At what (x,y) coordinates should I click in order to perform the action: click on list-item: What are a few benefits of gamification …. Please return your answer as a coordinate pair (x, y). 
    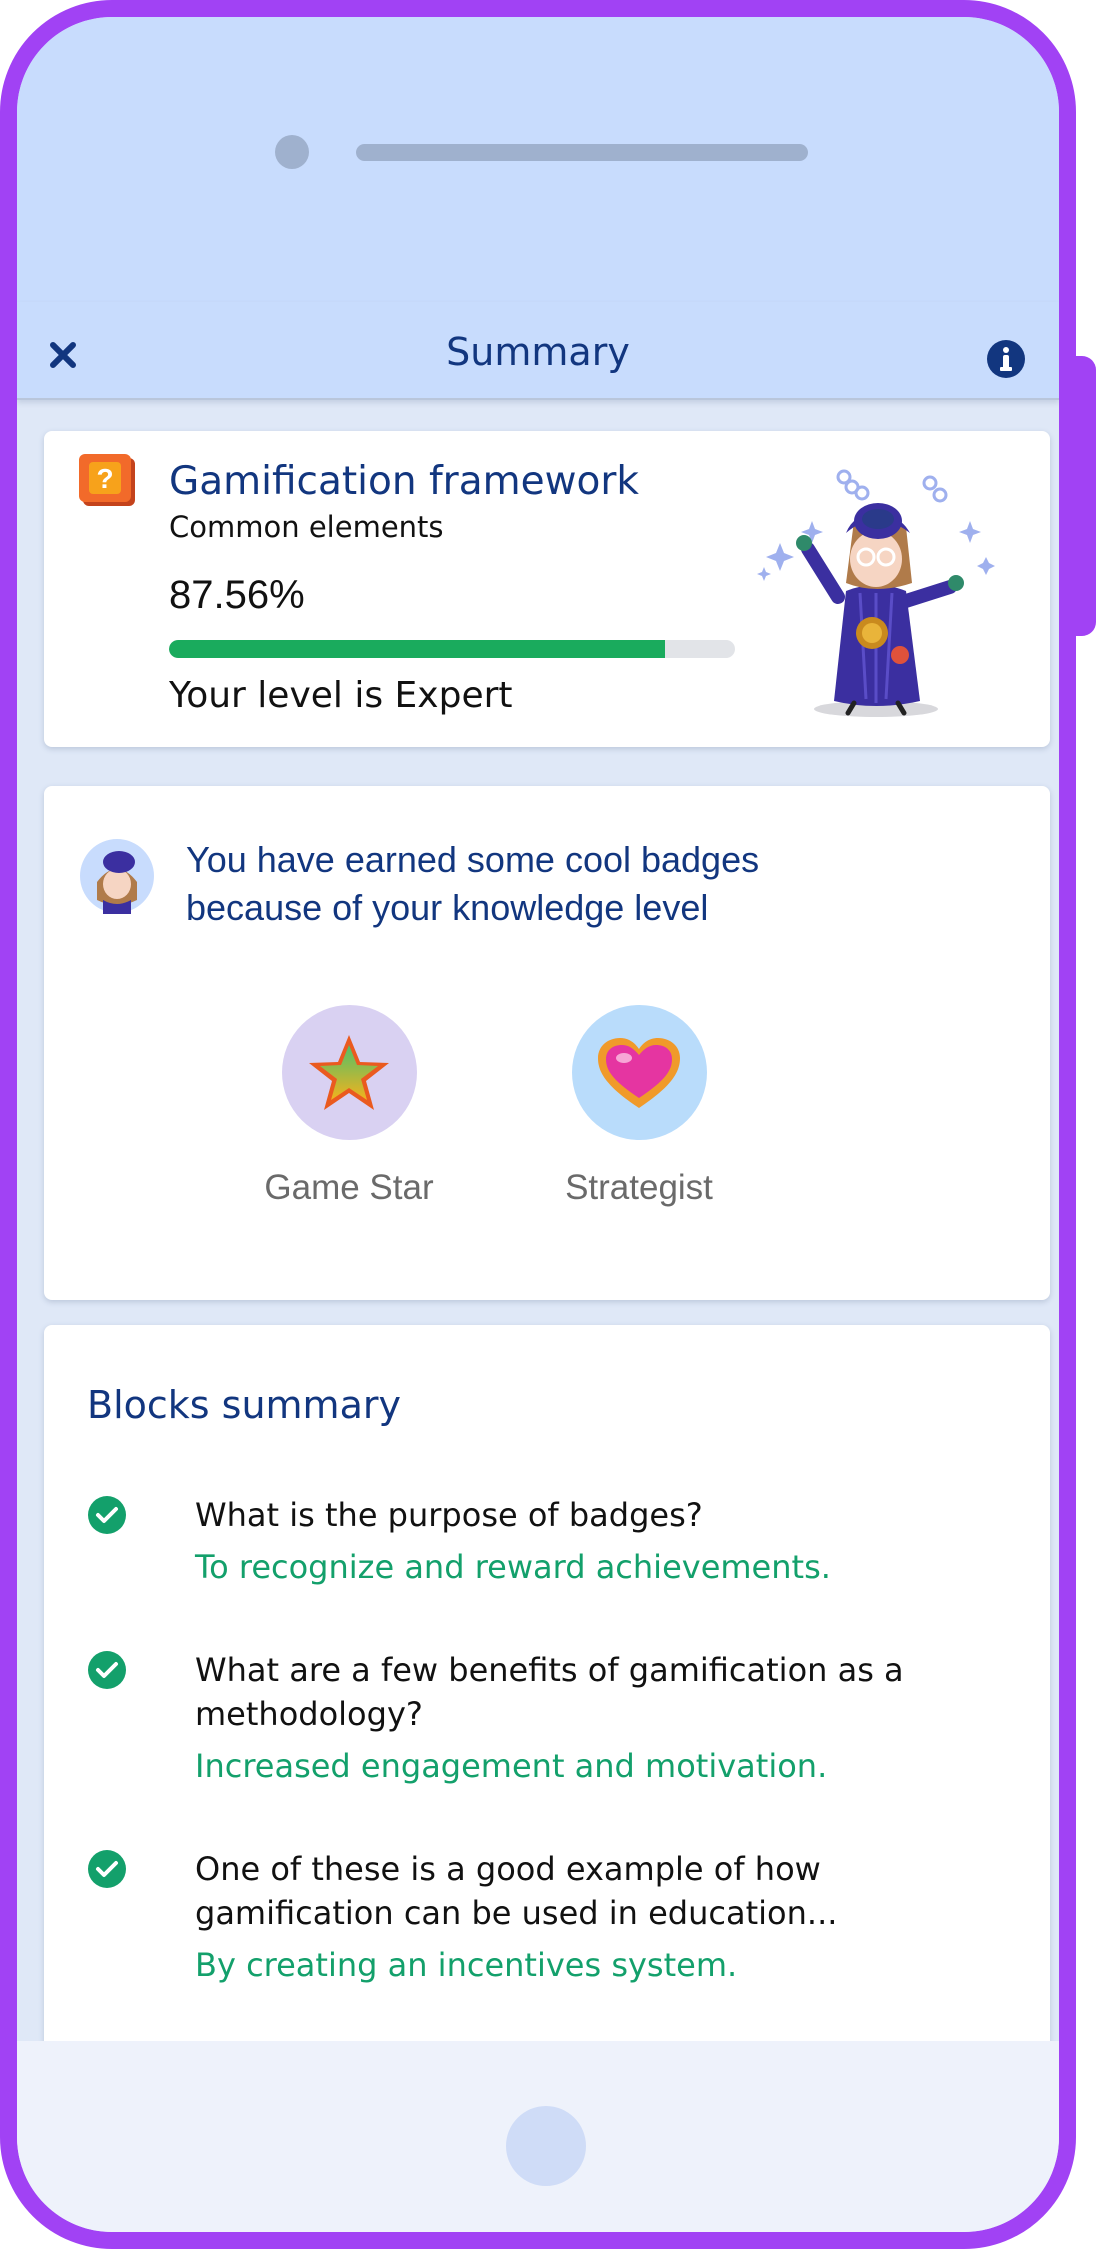
    Looking at the image, I should click on (547, 1718).